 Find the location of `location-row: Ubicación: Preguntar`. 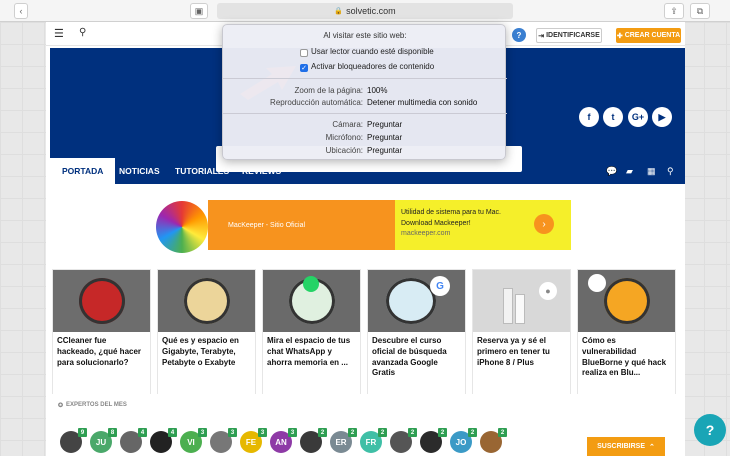

location-row: Ubicación: Preguntar is located at coordinates (365, 150).